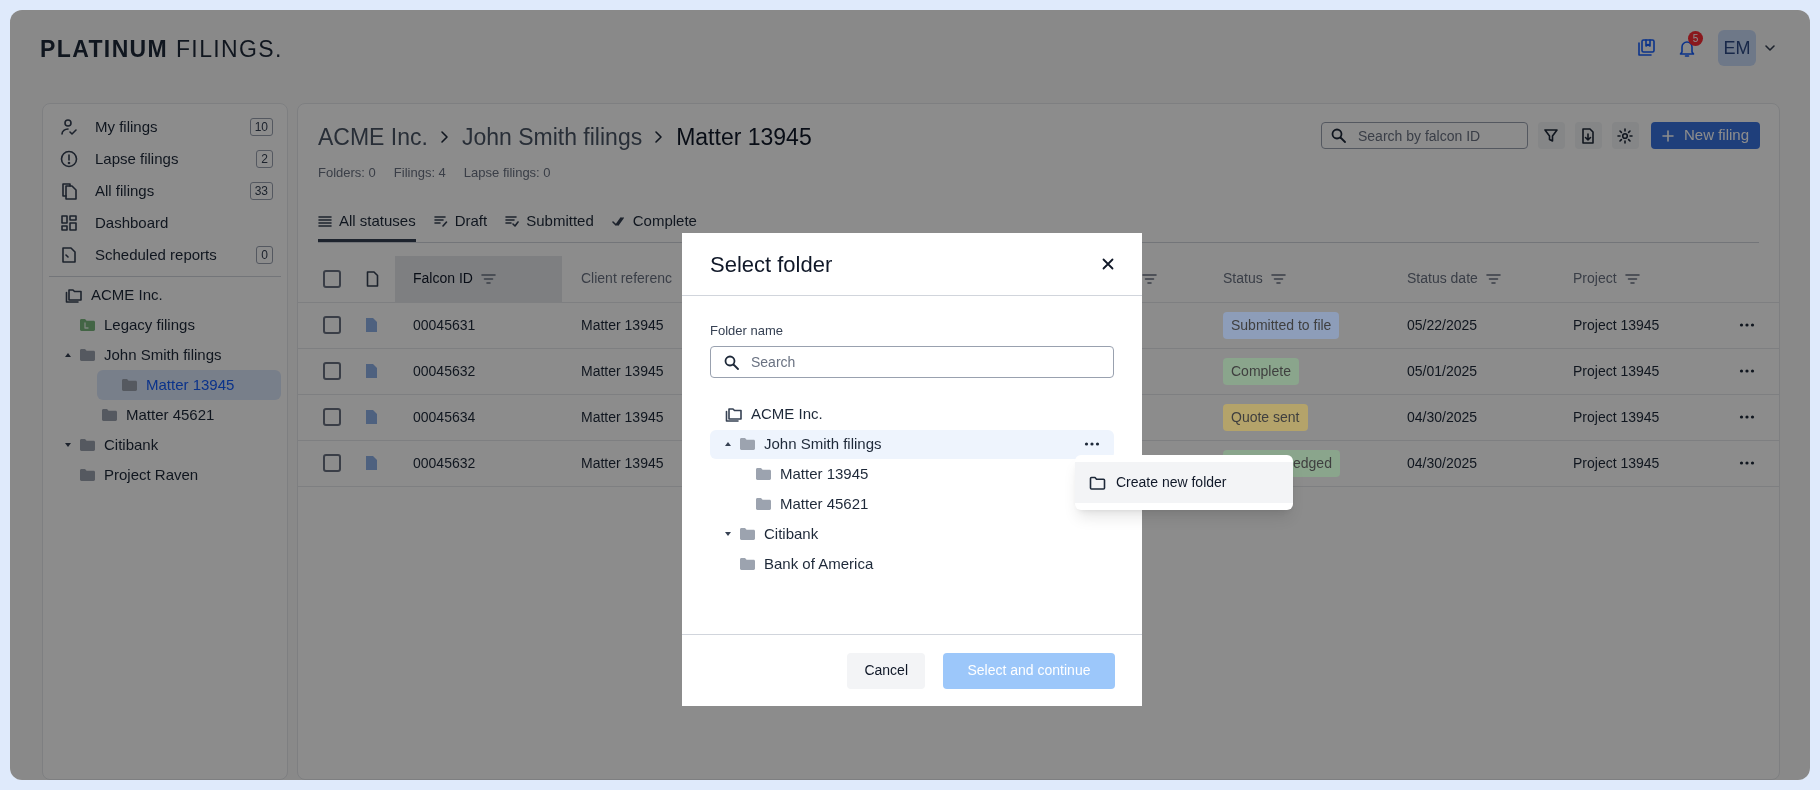 The height and width of the screenshot is (790, 1820). I want to click on dialog-title: Select folder, so click(771, 264).